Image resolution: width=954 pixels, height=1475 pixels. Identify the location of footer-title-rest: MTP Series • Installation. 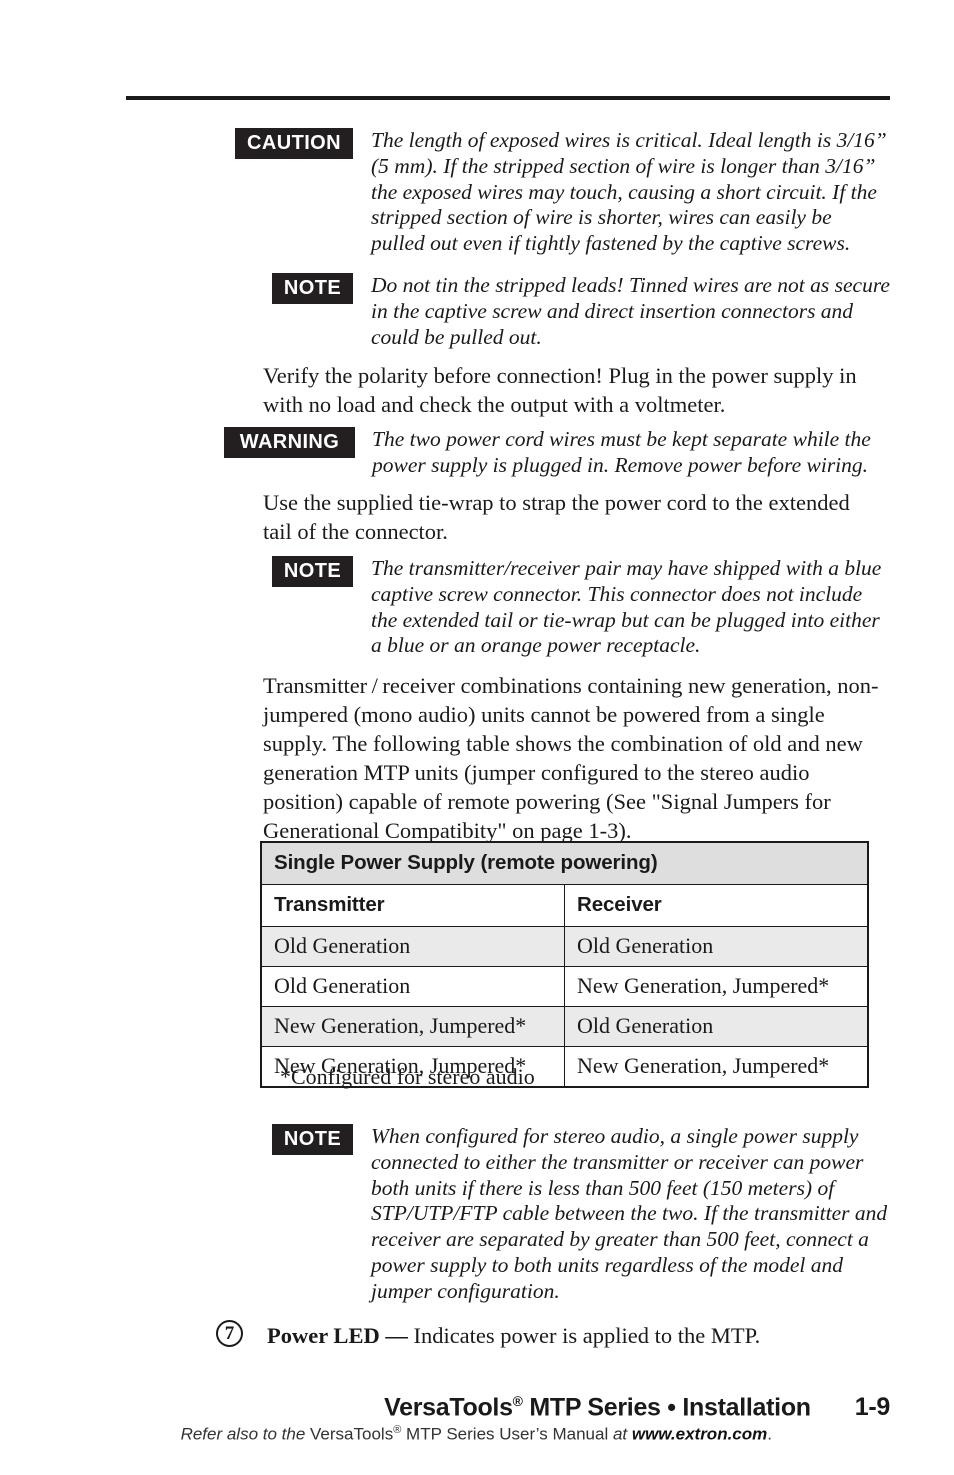
(666, 1407).